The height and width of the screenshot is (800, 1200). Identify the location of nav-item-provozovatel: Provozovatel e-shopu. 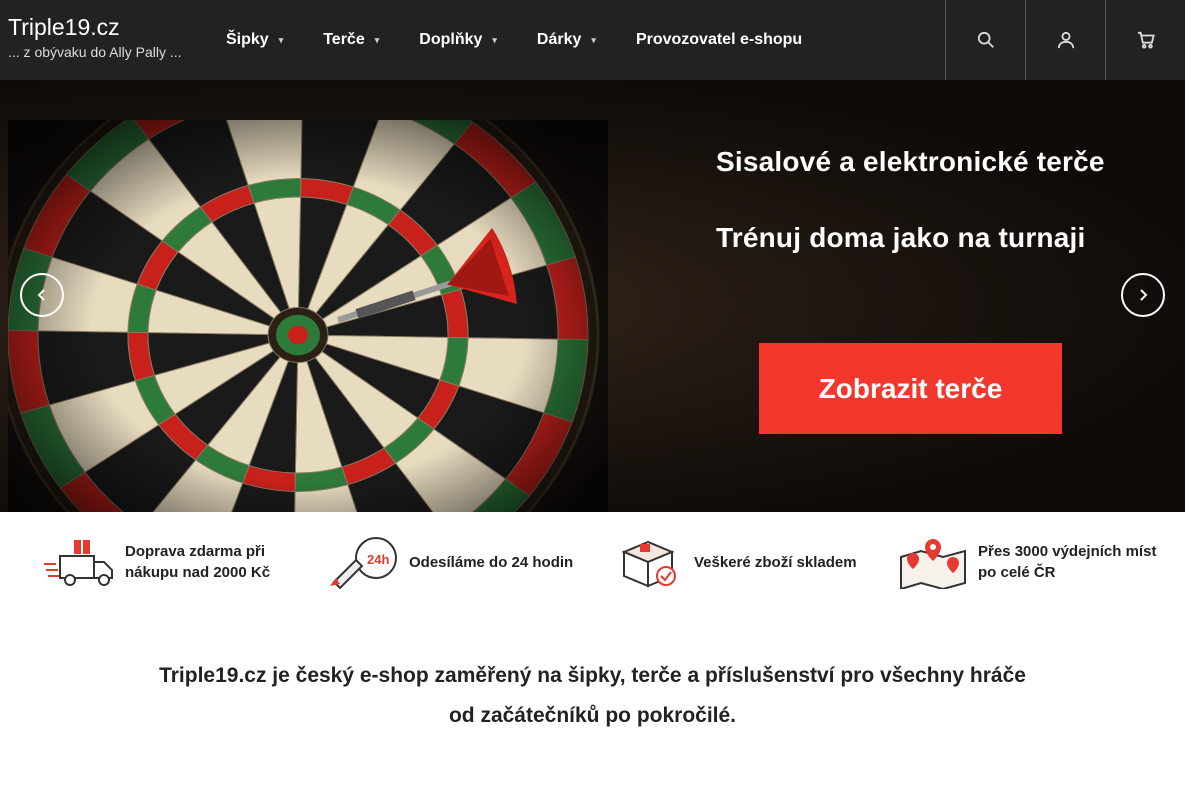
(719, 40).